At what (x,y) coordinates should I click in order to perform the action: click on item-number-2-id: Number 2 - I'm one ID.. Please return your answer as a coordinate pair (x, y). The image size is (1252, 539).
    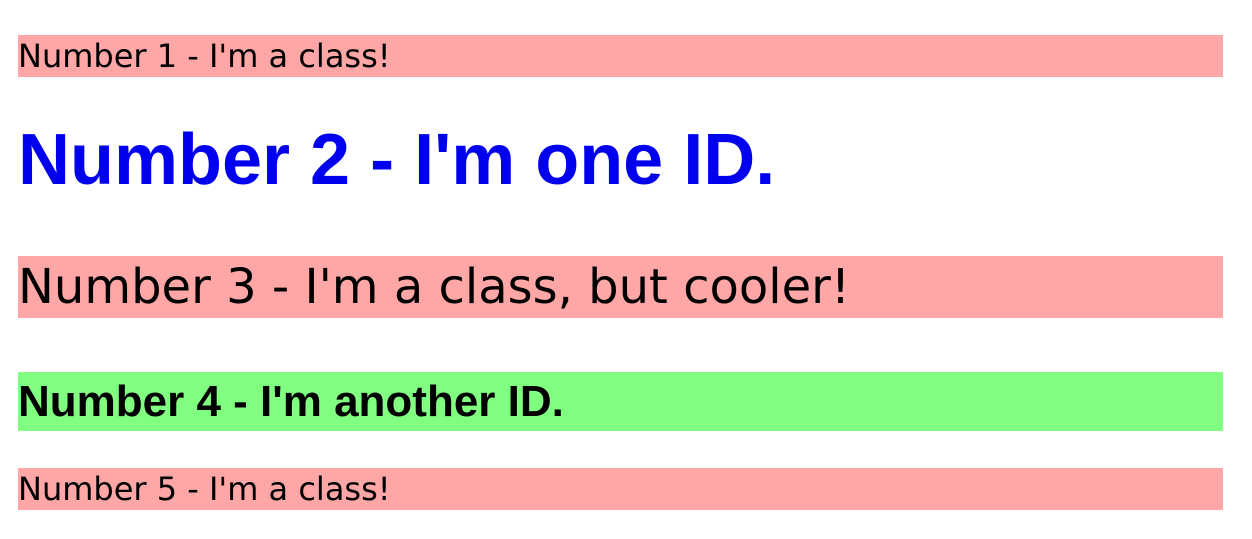
    Looking at the image, I should click on (397, 160).